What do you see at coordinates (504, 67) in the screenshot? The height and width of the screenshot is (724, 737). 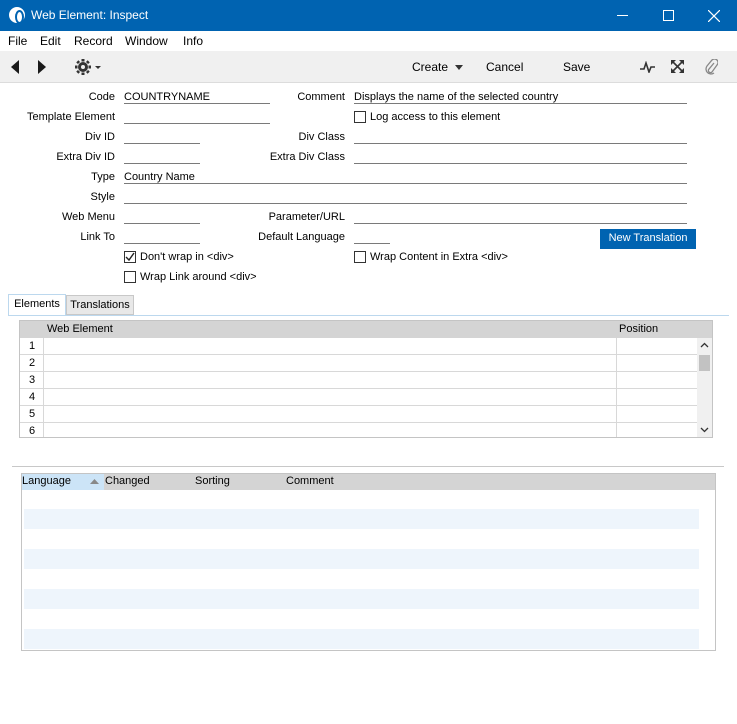 I see `cancel-button: Cancel` at bounding box center [504, 67].